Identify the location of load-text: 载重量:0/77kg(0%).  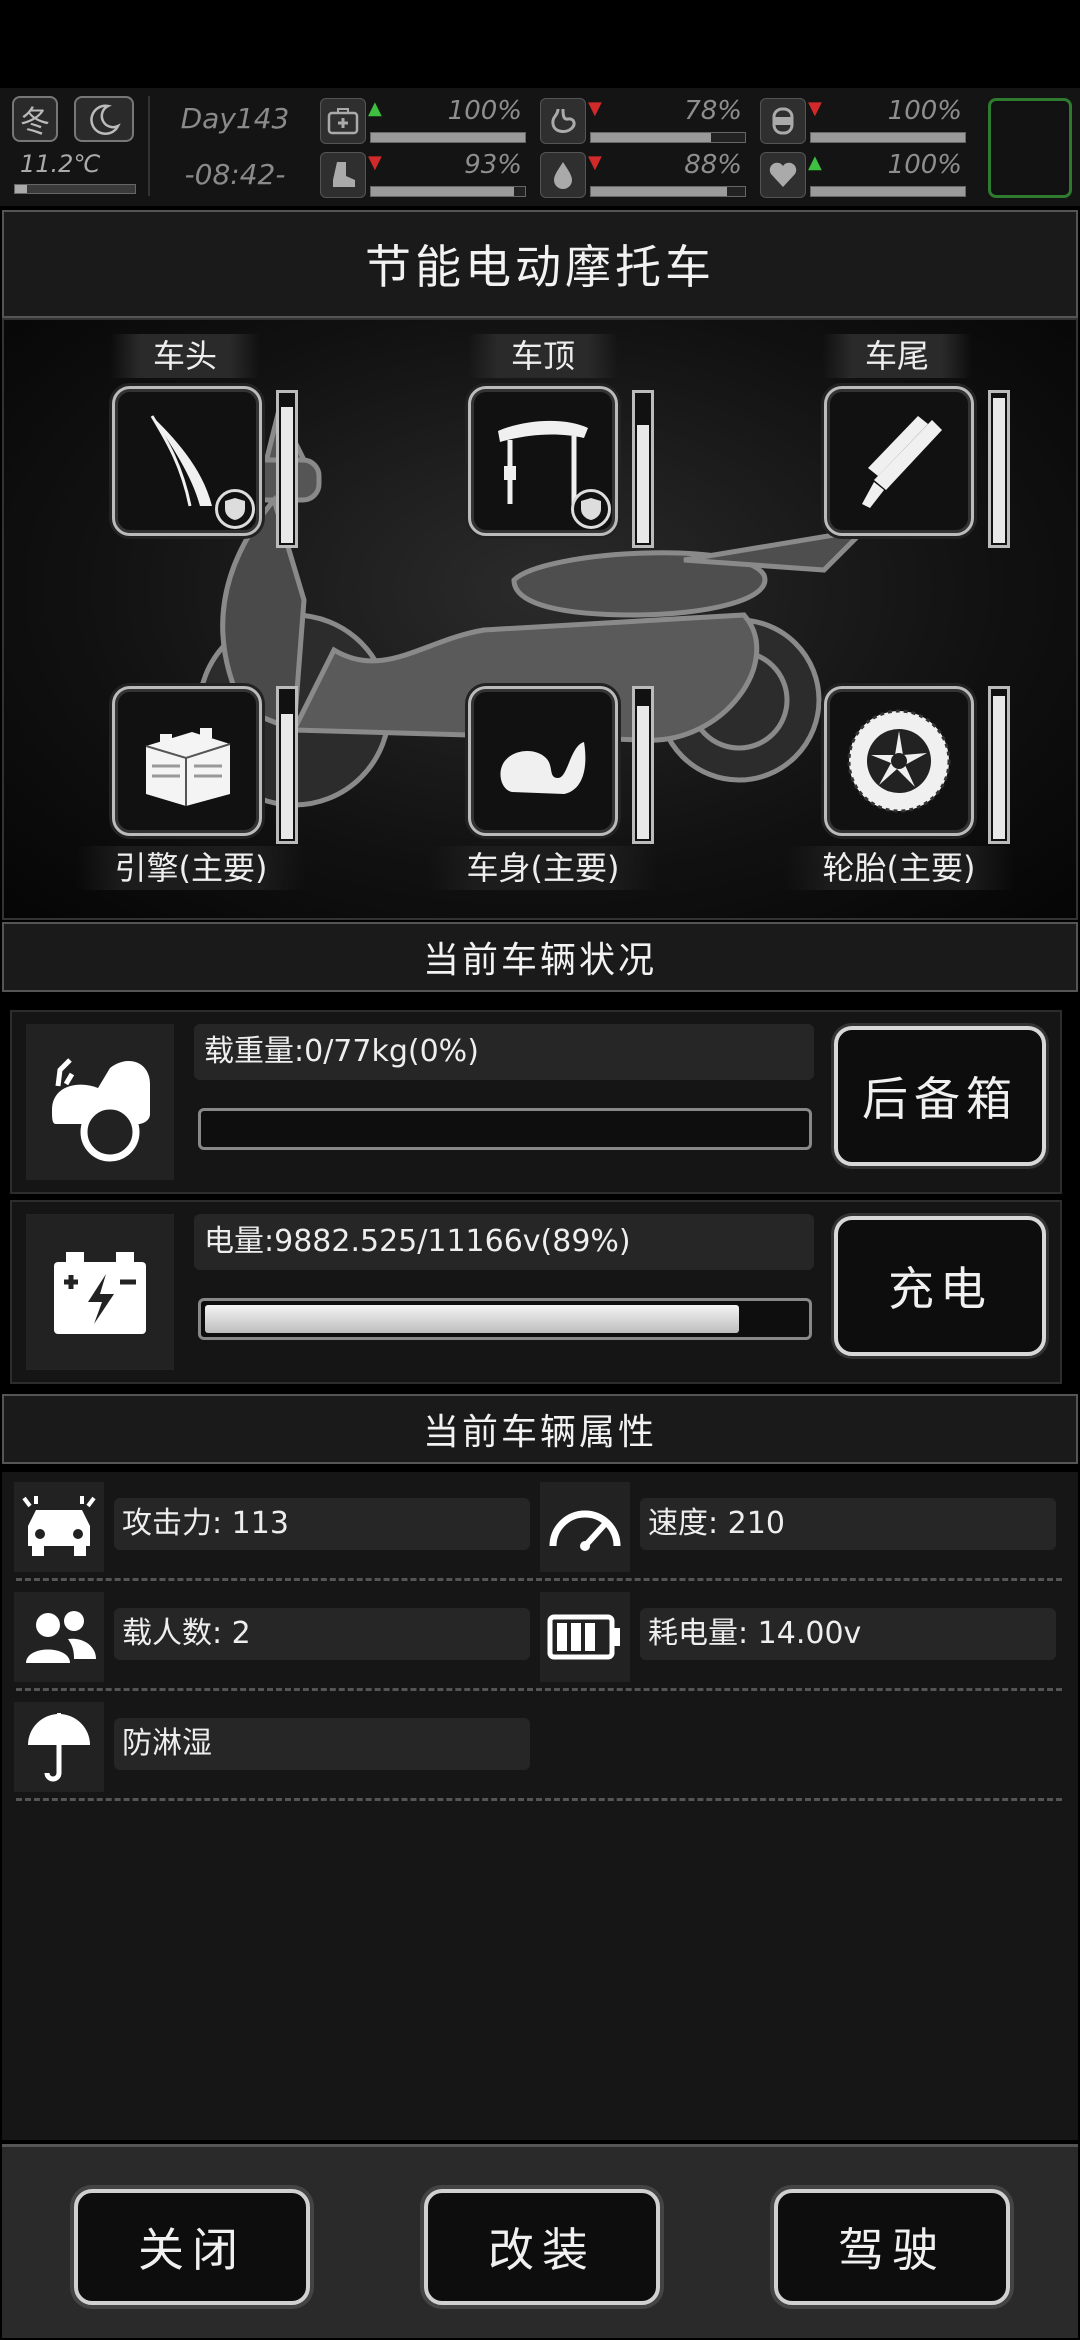
(504, 1052).